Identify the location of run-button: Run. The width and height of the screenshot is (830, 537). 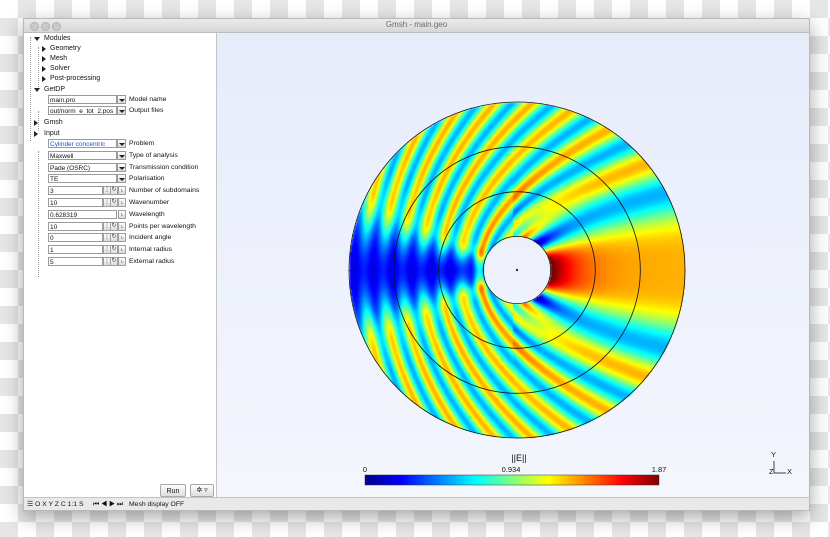
(173, 490).